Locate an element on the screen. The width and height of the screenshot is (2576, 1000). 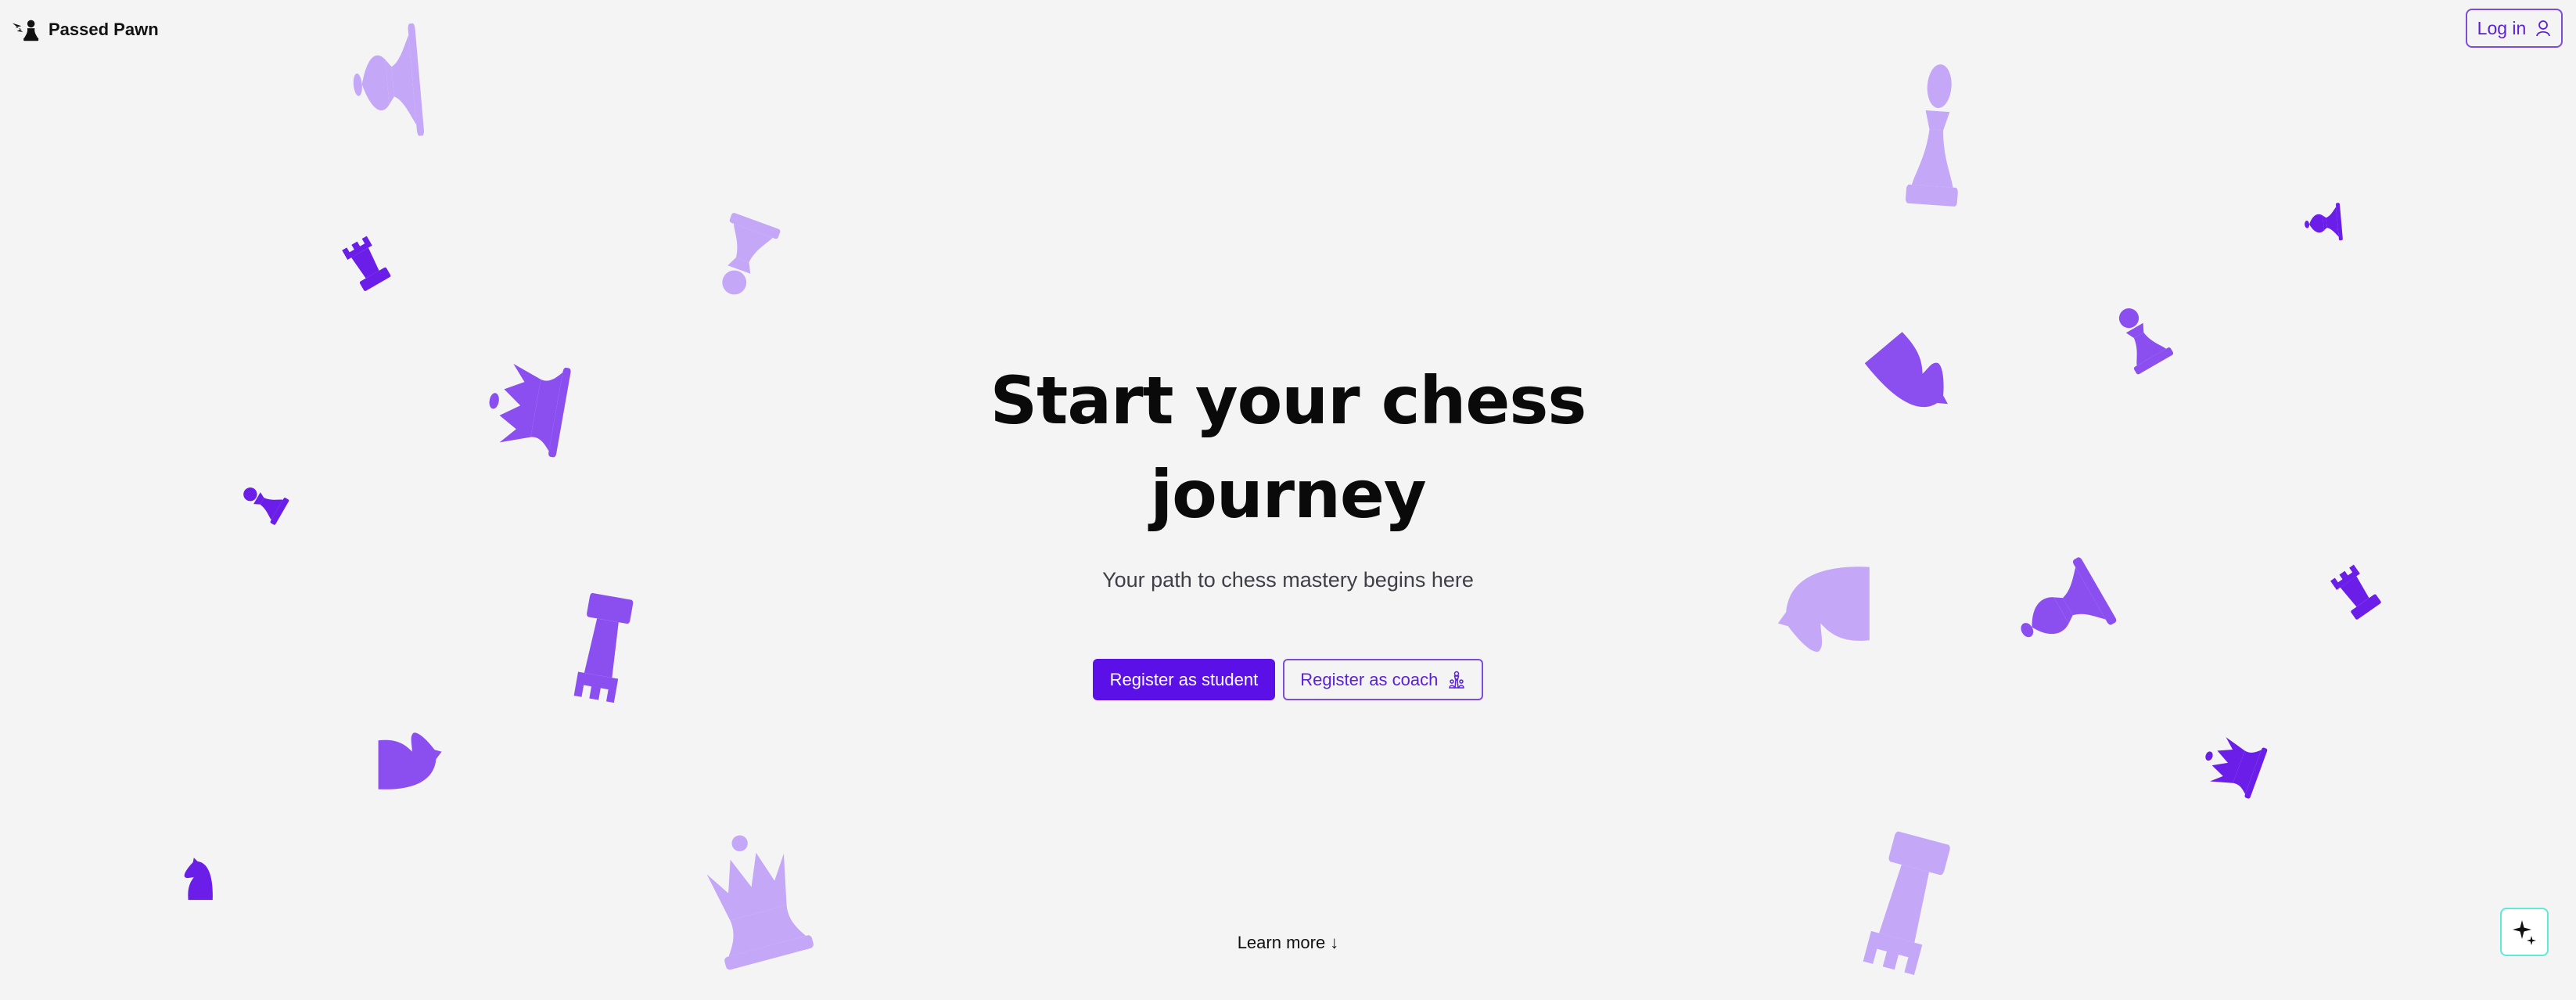
pawn-with-wing-icon is located at coordinates (26, 29).